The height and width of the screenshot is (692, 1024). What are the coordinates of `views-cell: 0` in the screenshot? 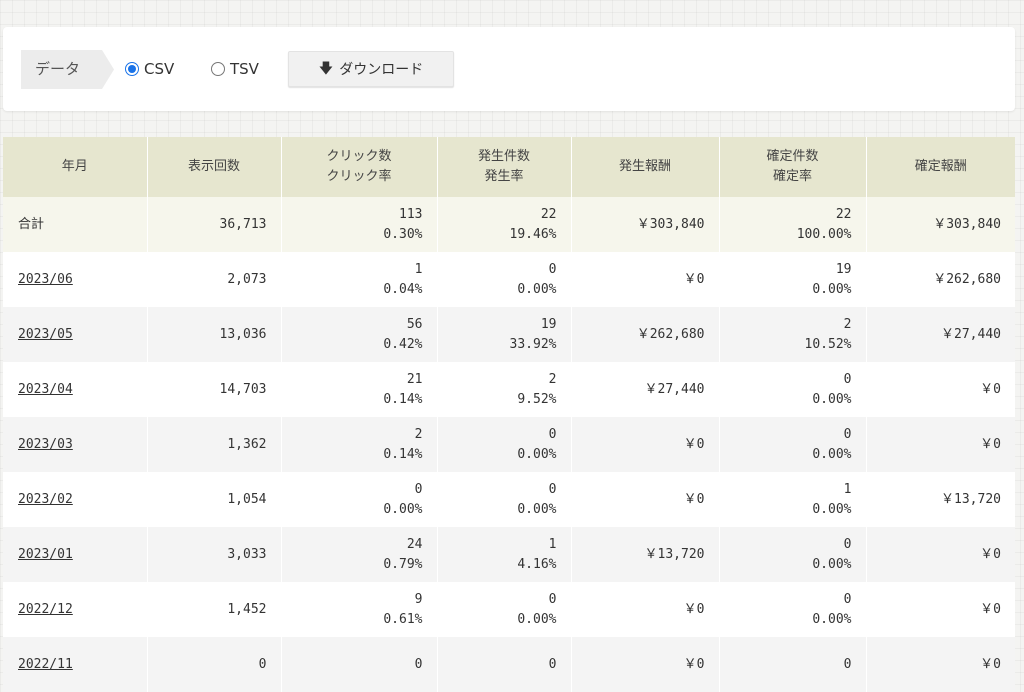 It's located at (213, 664).